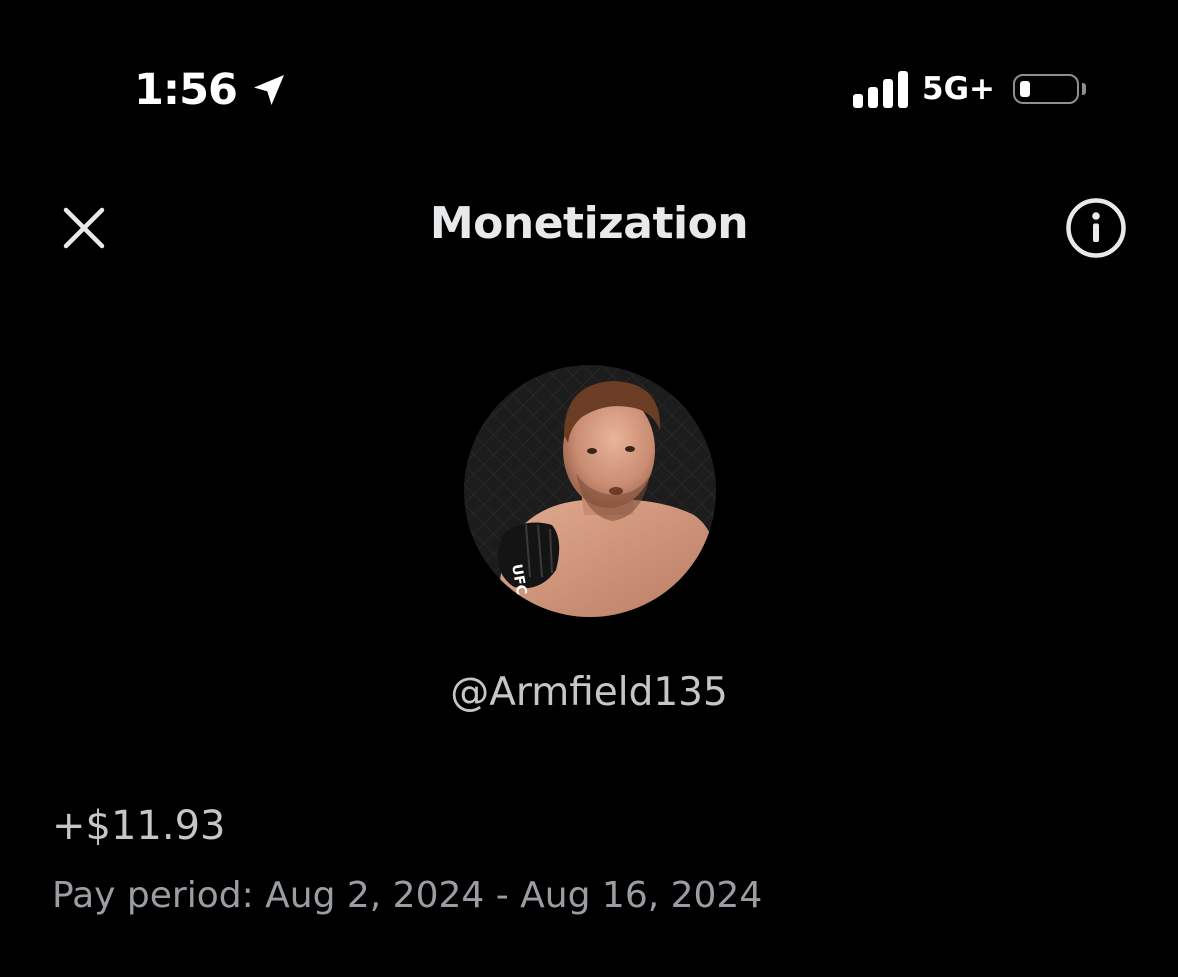 This screenshot has width=1178, height=977. Describe the element at coordinates (589, 223) in the screenshot. I see `page-title: Monetization` at that location.